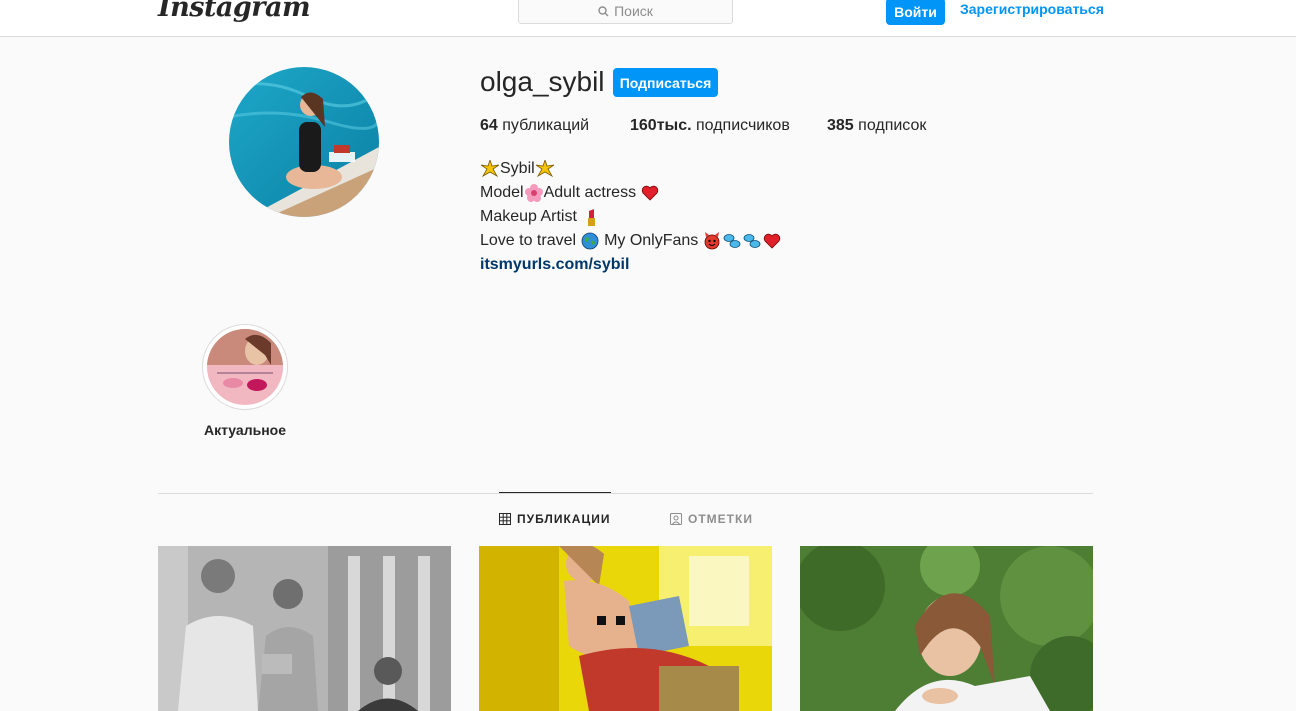 This screenshot has height=711, width=1296. I want to click on profile-username: olga_sybil, so click(542, 81).